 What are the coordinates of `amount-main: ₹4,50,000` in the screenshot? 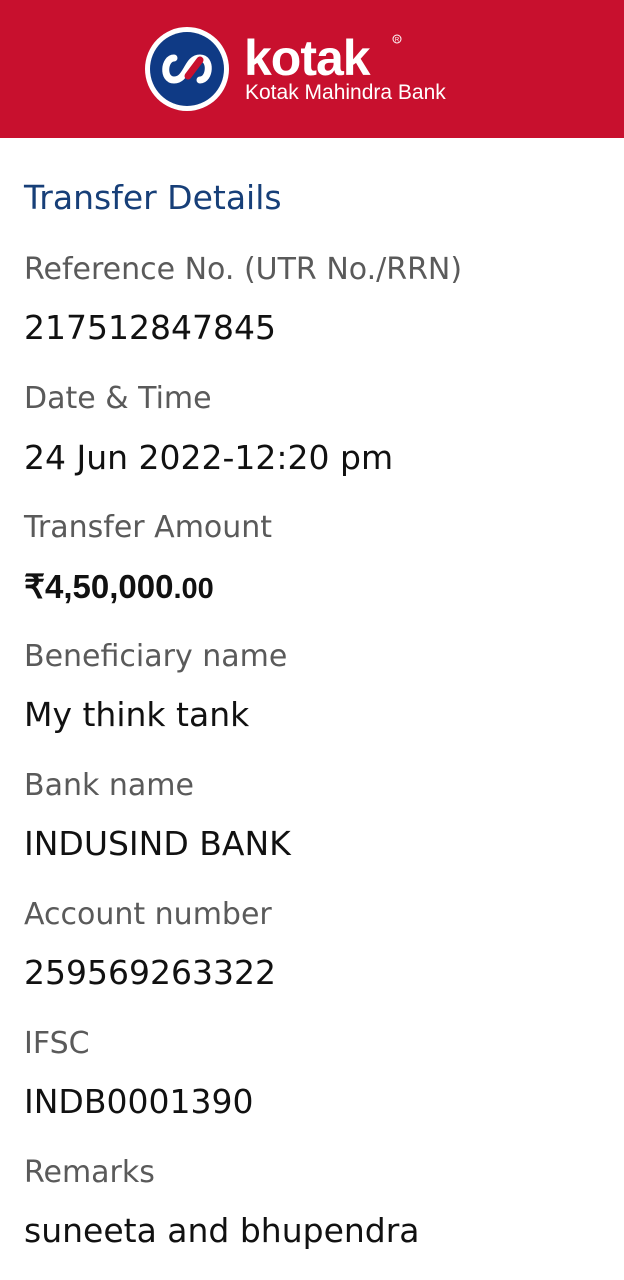 It's located at (99, 586).